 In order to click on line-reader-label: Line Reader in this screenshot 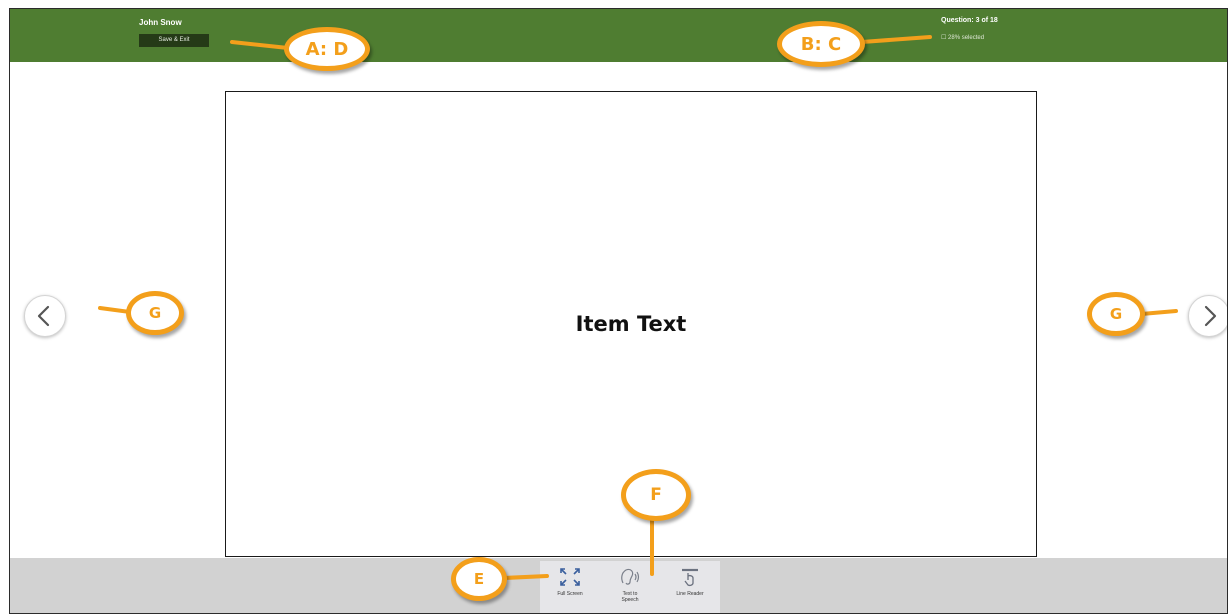, I will do `click(690, 594)`.